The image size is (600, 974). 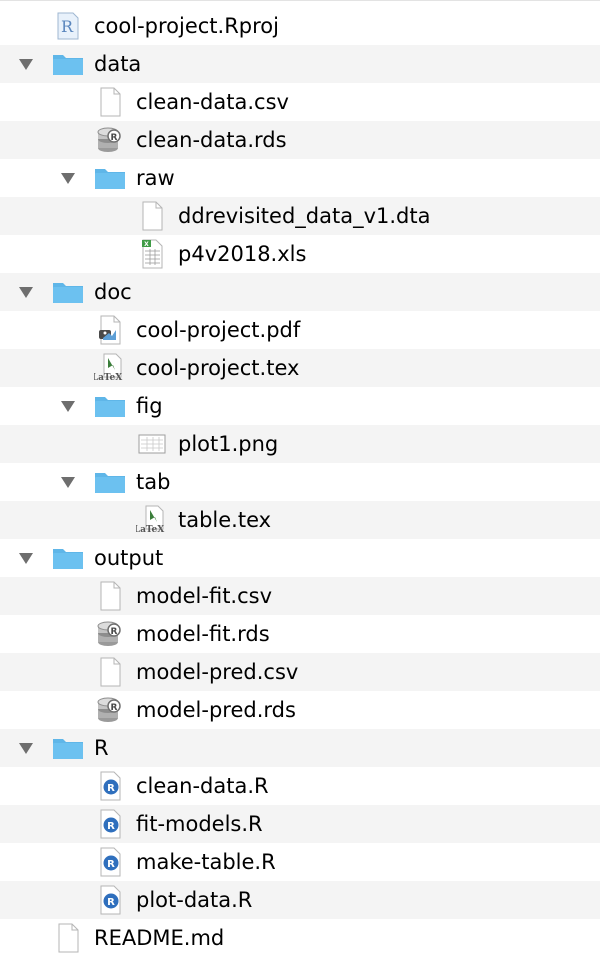 What do you see at coordinates (300, 558) in the screenshot?
I see `tree-row-folder-output: output` at bounding box center [300, 558].